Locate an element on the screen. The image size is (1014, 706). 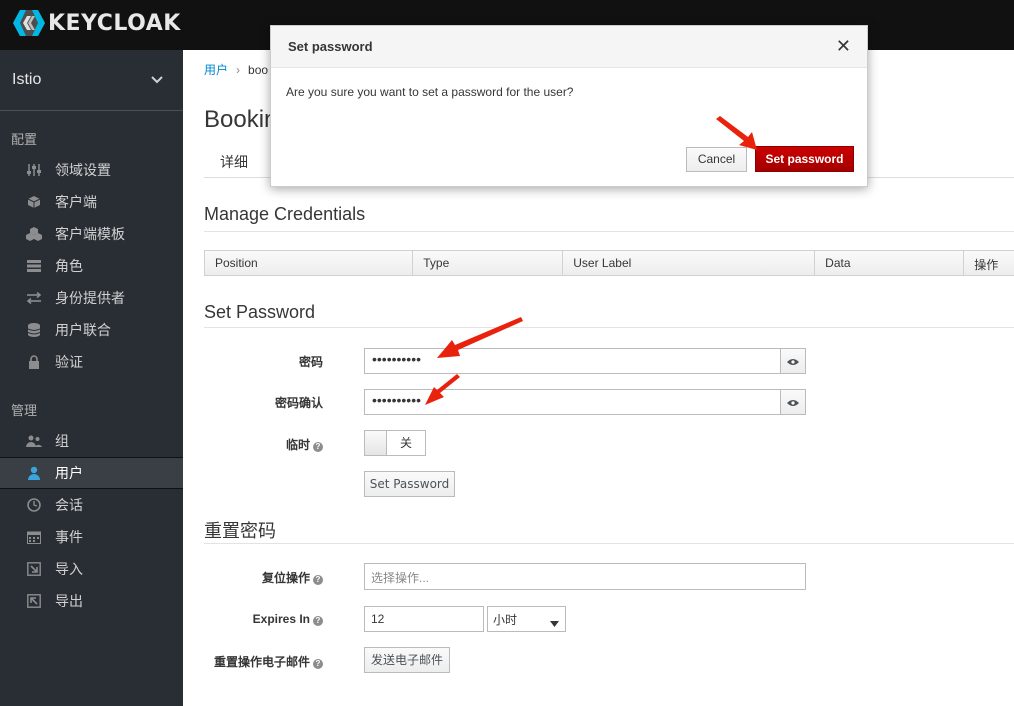
column-position: Position is located at coordinates (309, 263).